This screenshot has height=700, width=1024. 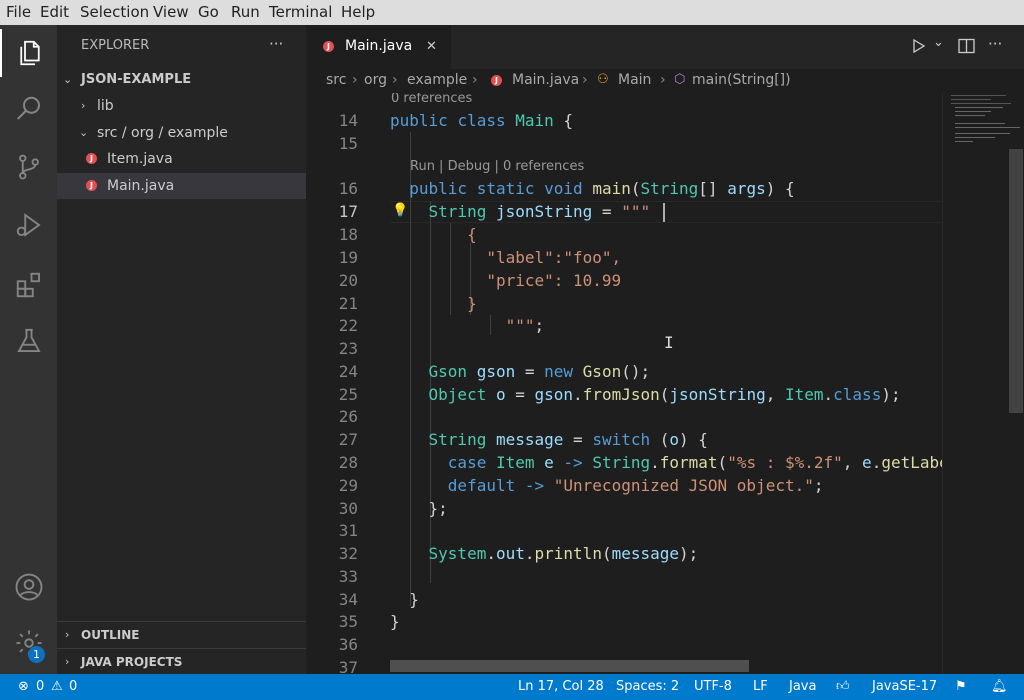 What do you see at coordinates (181, 662) in the screenshot?
I see `java-projects-section: › JAVA PROJECTS` at bounding box center [181, 662].